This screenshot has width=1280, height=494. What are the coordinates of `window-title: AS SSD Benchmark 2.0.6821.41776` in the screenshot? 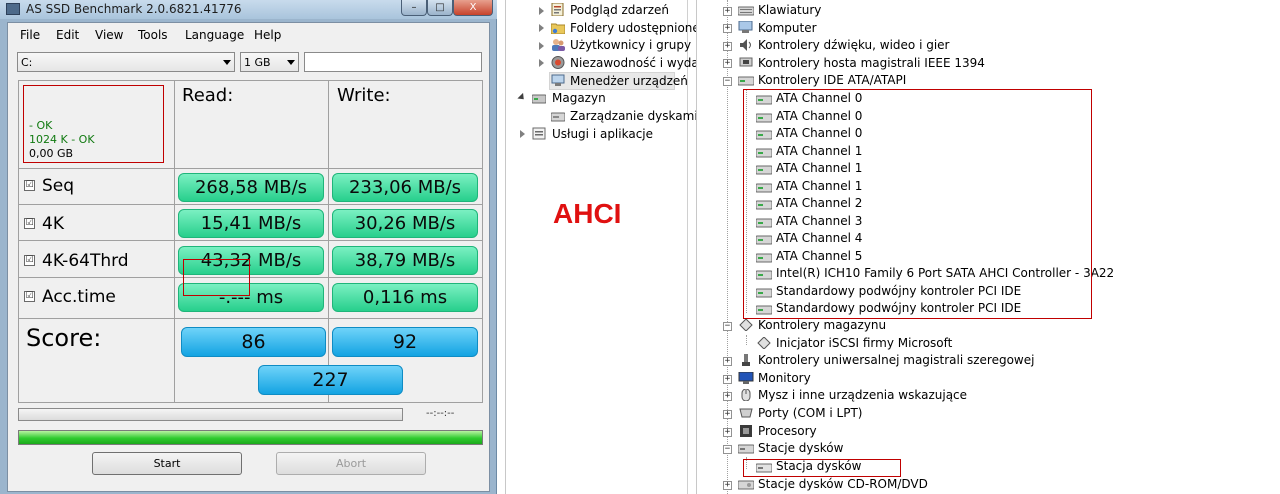 It's located at (134, 9).